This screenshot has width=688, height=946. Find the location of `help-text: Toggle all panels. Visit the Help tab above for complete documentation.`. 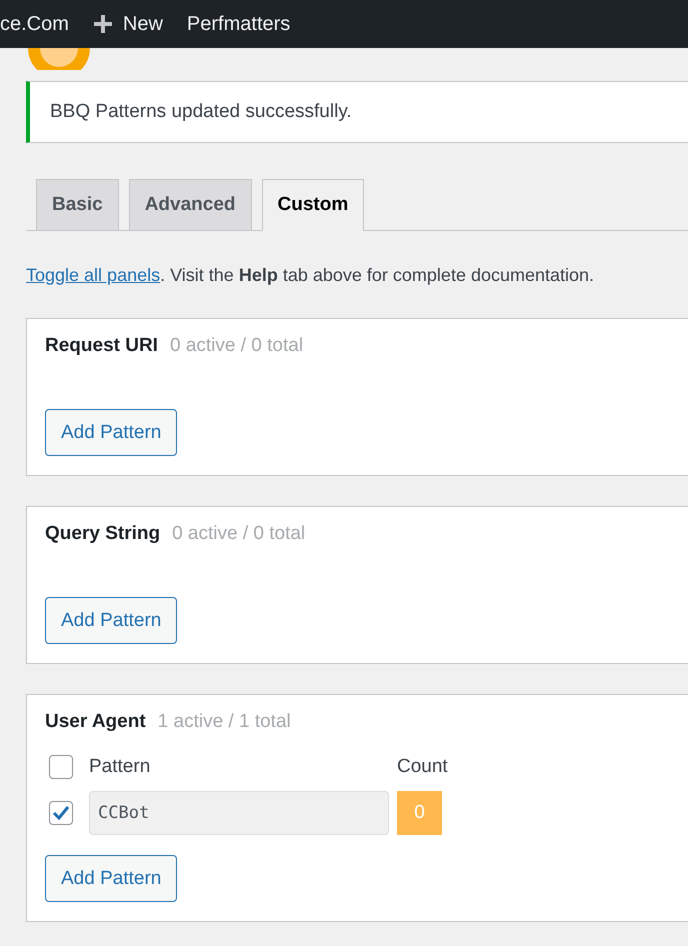

help-text: Toggle all panels. Visit the Help tab above for complete documentation. is located at coordinates (311, 275).